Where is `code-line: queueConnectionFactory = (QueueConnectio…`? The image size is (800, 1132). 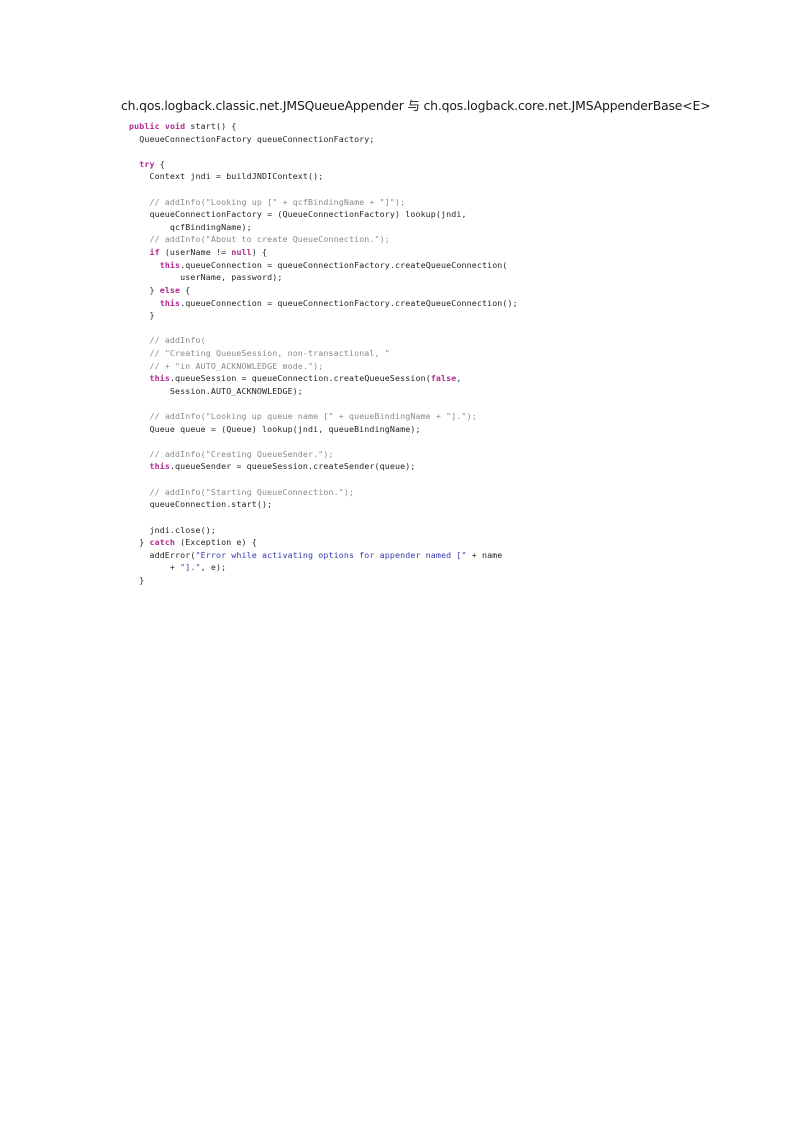 code-line: queueConnectionFactory = (QueueConnectio… is located at coordinates (298, 214).